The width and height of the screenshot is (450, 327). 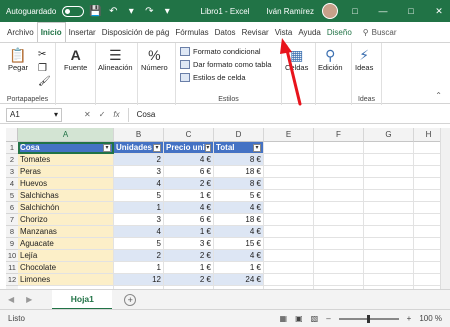 What do you see at coordinates (139, 160) in the screenshot?
I see `table-cell: 2` at bounding box center [139, 160].